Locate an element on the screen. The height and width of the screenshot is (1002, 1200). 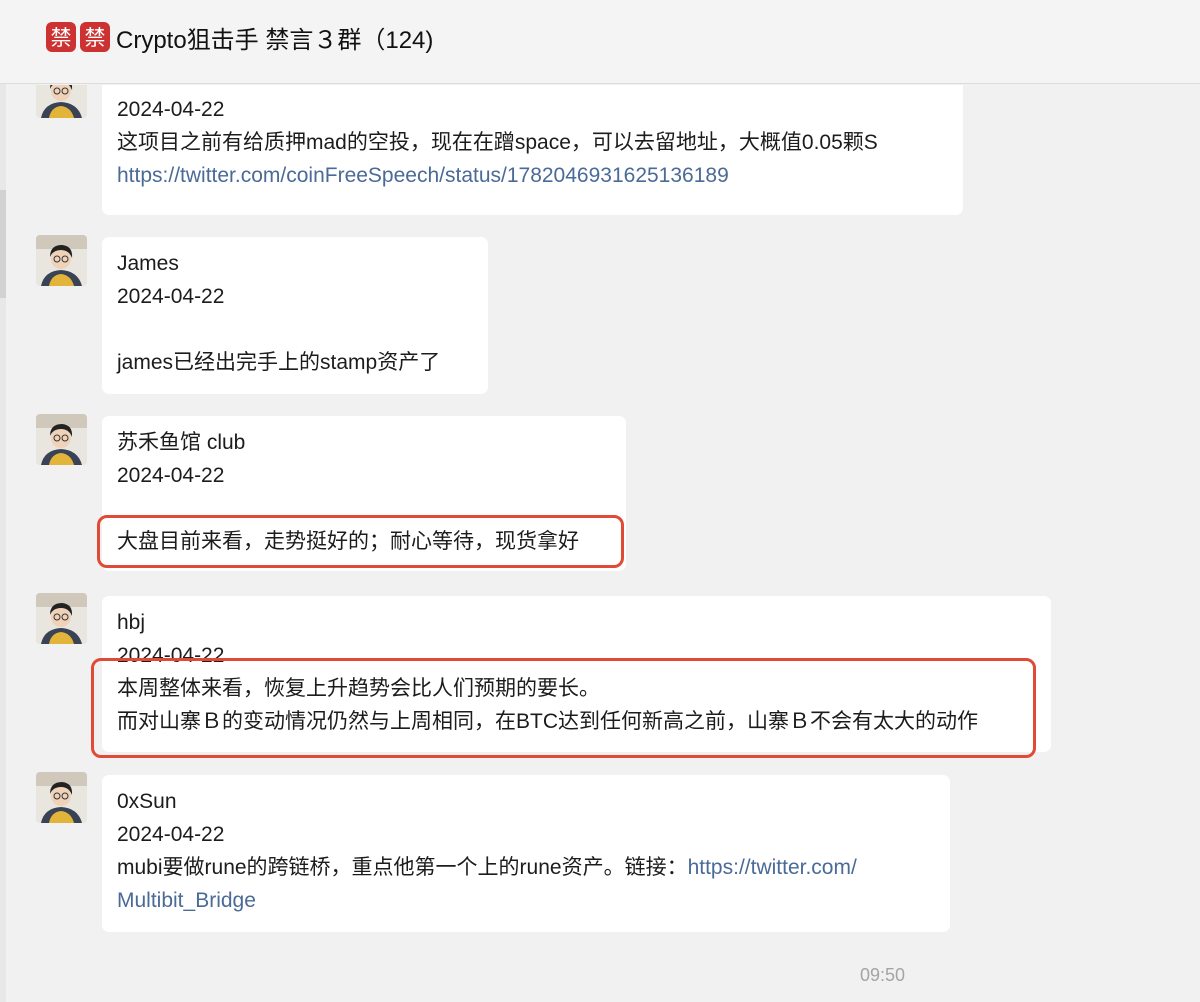
chat-header: 禁 禁 Crypto狙击手 禁言３群（124) is located at coordinates (600, 42).